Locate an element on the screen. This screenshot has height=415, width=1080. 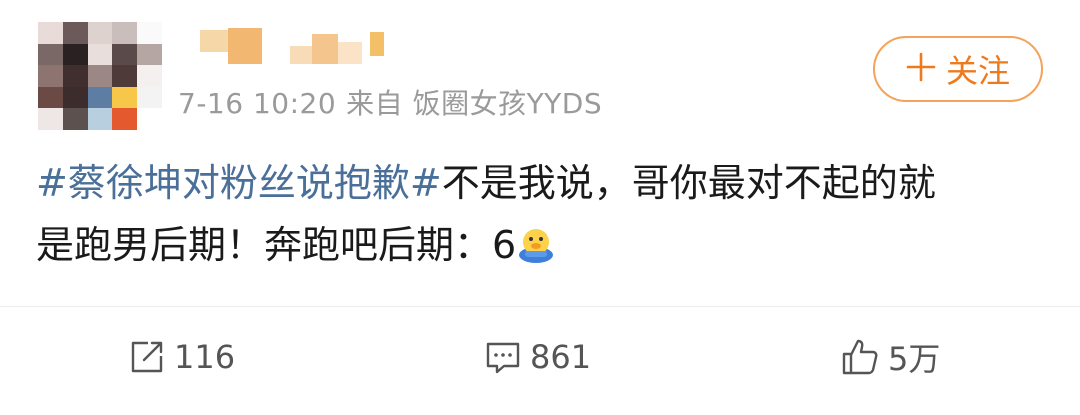
repost-button: 116 is located at coordinates (181, 357).